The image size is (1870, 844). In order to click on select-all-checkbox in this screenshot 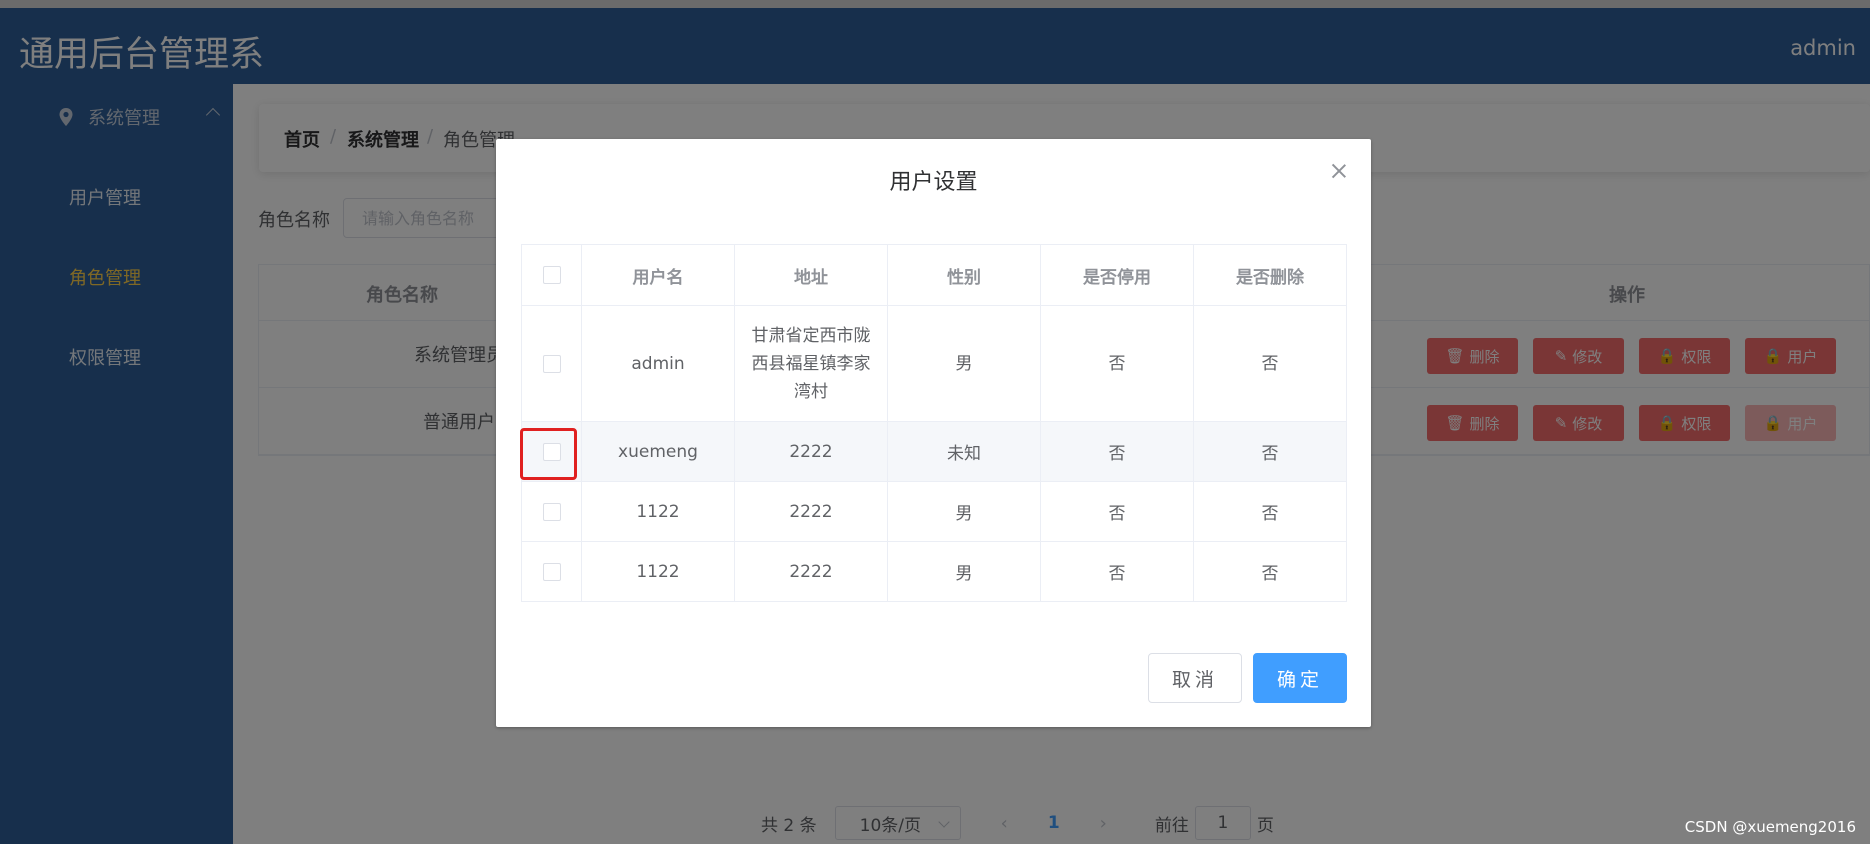, I will do `click(551, 275)`.